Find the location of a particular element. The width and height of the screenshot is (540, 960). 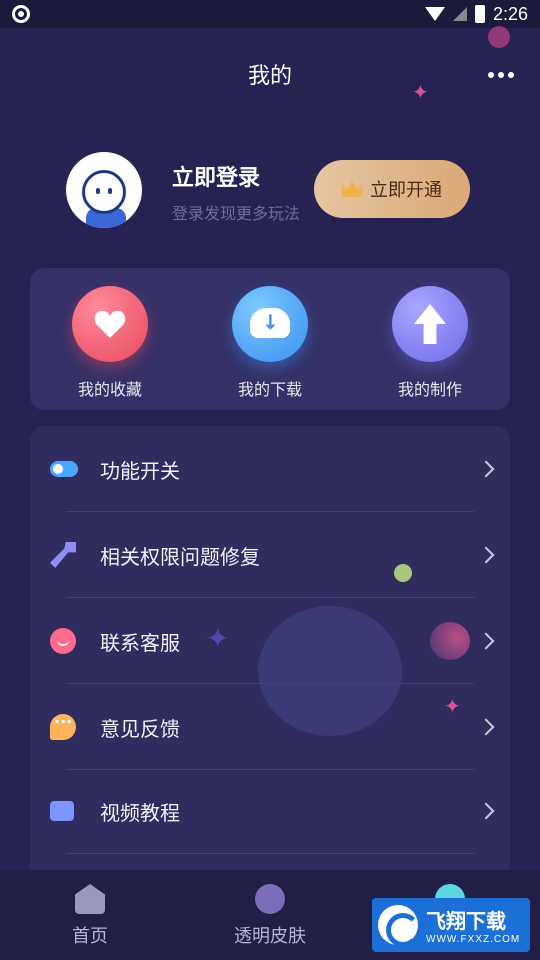

tab-transparent-skin: 透明皮肤 is located at coordinates (270, 915).